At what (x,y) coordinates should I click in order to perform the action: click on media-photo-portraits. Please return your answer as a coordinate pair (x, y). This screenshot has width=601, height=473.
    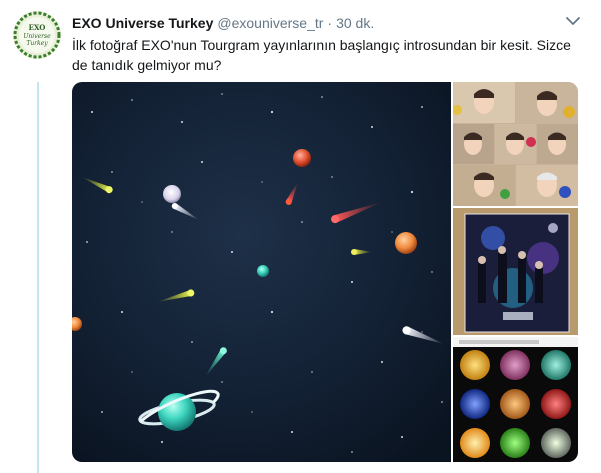
    Looking at the image, I should click on (515, 144).